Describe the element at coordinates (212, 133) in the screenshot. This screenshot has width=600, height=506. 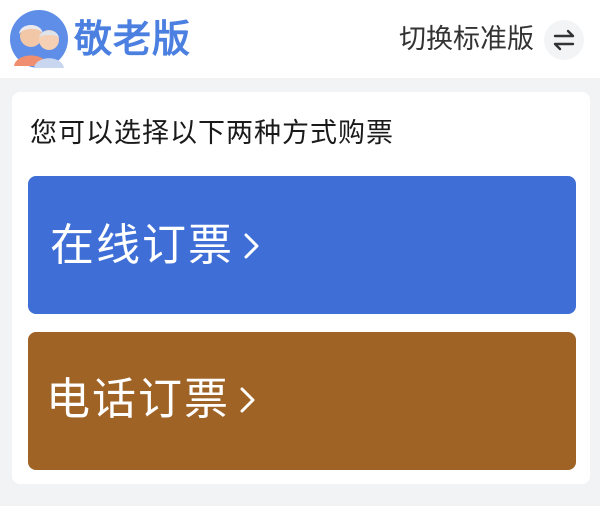
I see `purchase-options-subtitle: 您可以选择以下两种方式购票` at that location.